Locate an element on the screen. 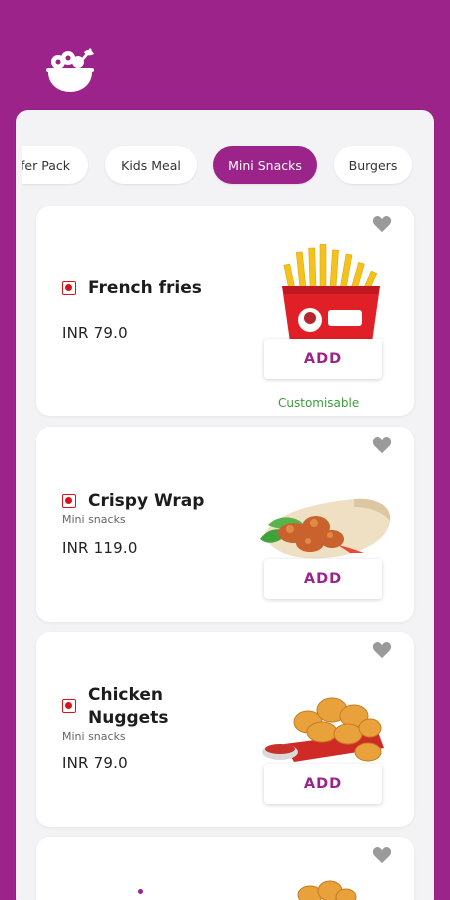  item-name: Crispy Wrap is located at coordinates (146, 501).